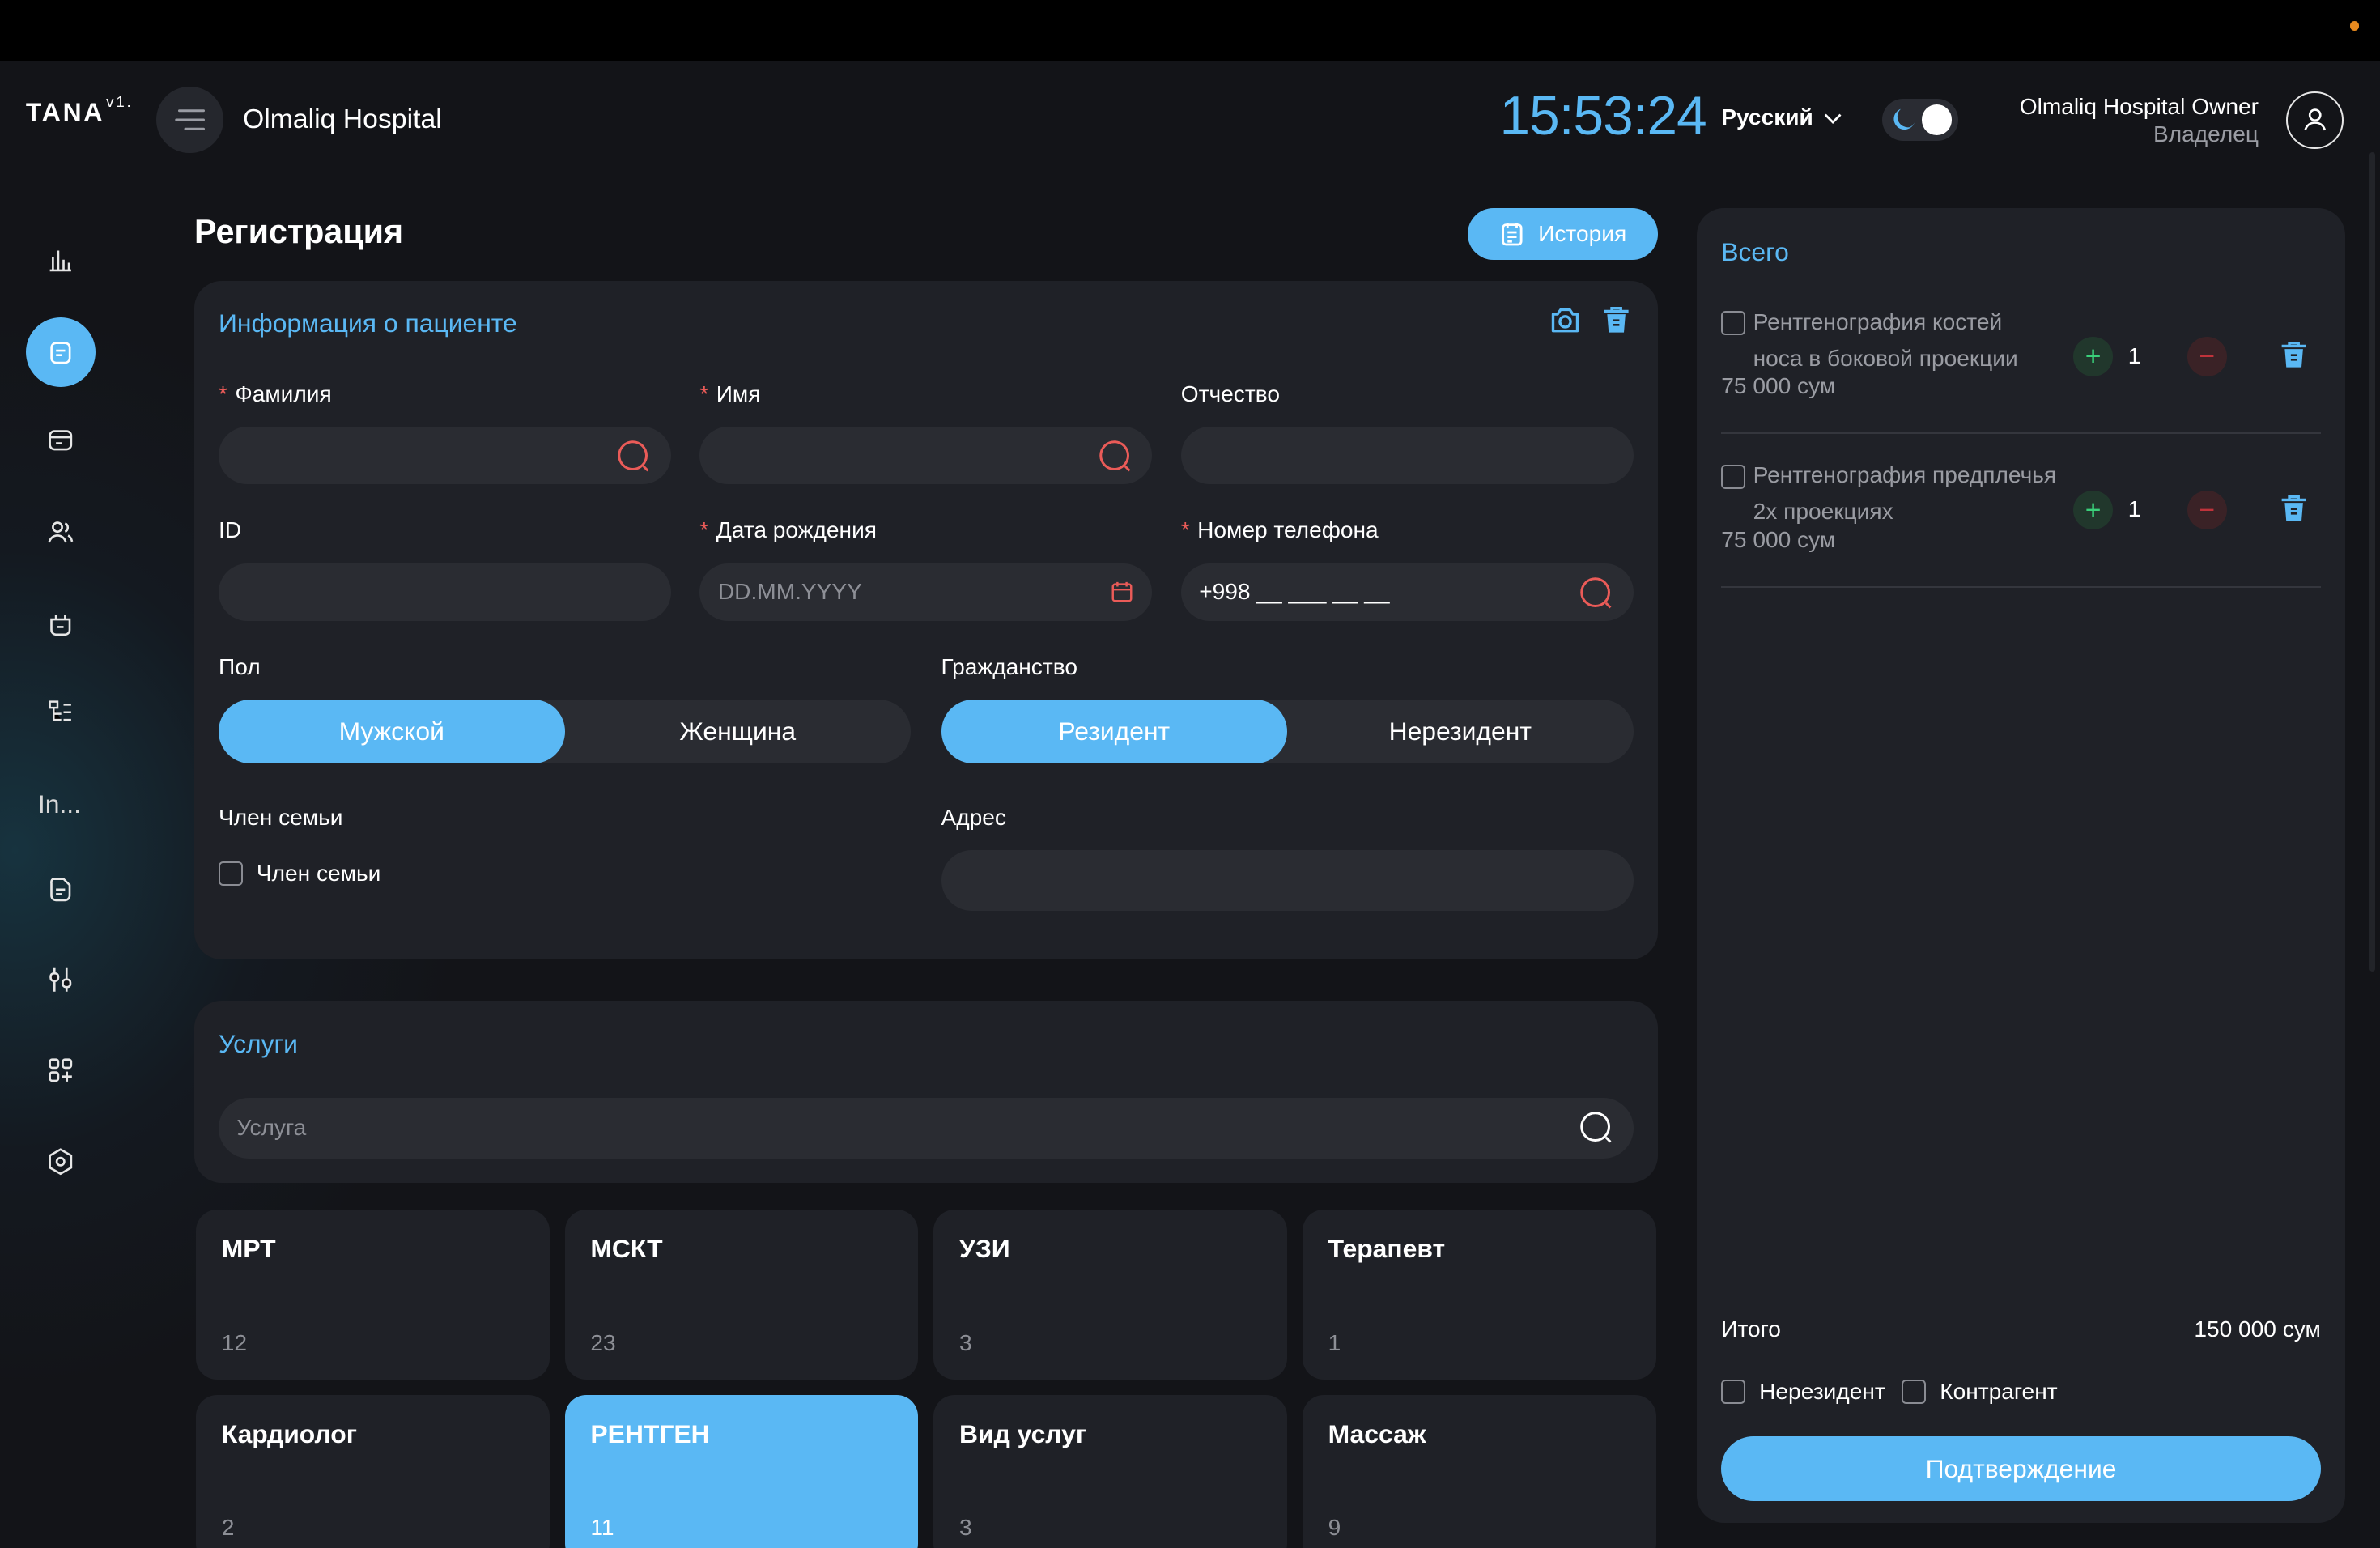 Image resolution: width=2380 pixels, height=1548 pixels. I want to click on service-category-tile: МРТ 12, so click(373, 1295).